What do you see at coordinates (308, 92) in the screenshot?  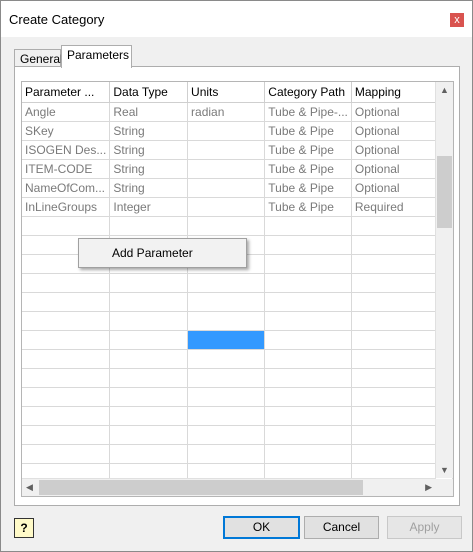 I see `column-header-category-path: Category Path` at bounding box center [308, 92].